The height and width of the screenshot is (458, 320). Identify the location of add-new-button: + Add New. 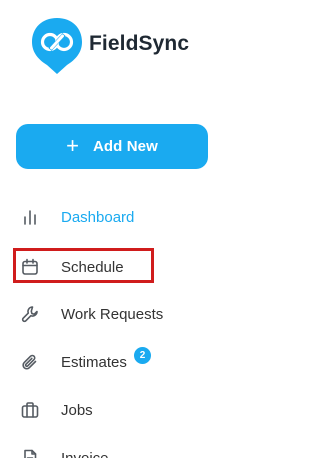
(112, 146).